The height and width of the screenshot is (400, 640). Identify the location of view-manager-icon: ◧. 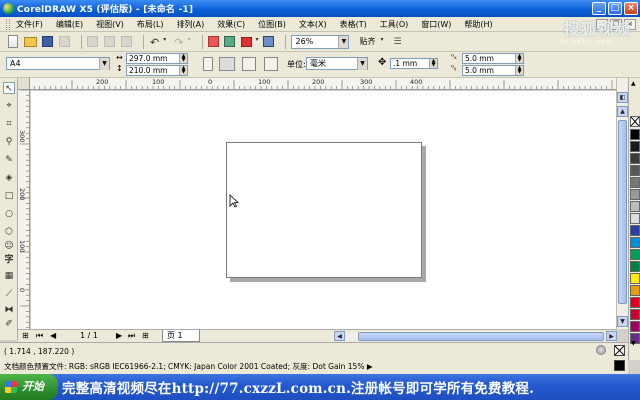
(622, 97).